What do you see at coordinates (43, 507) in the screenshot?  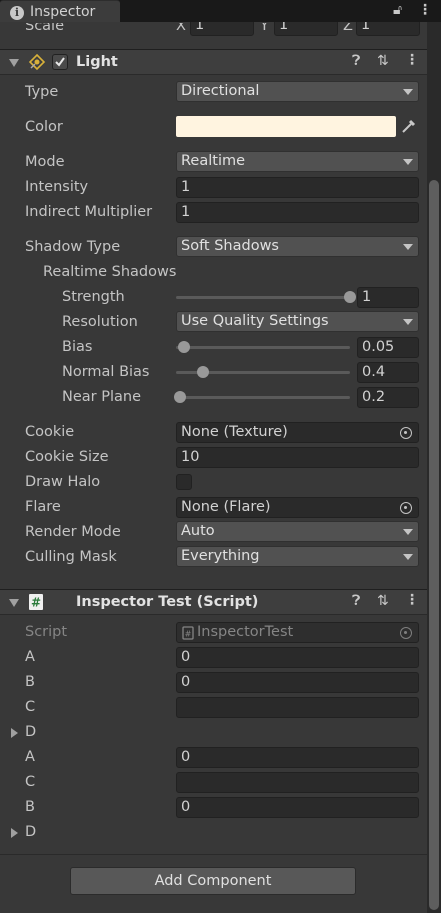 I see `flare-label: Flare` at bounding box center [43, 507].